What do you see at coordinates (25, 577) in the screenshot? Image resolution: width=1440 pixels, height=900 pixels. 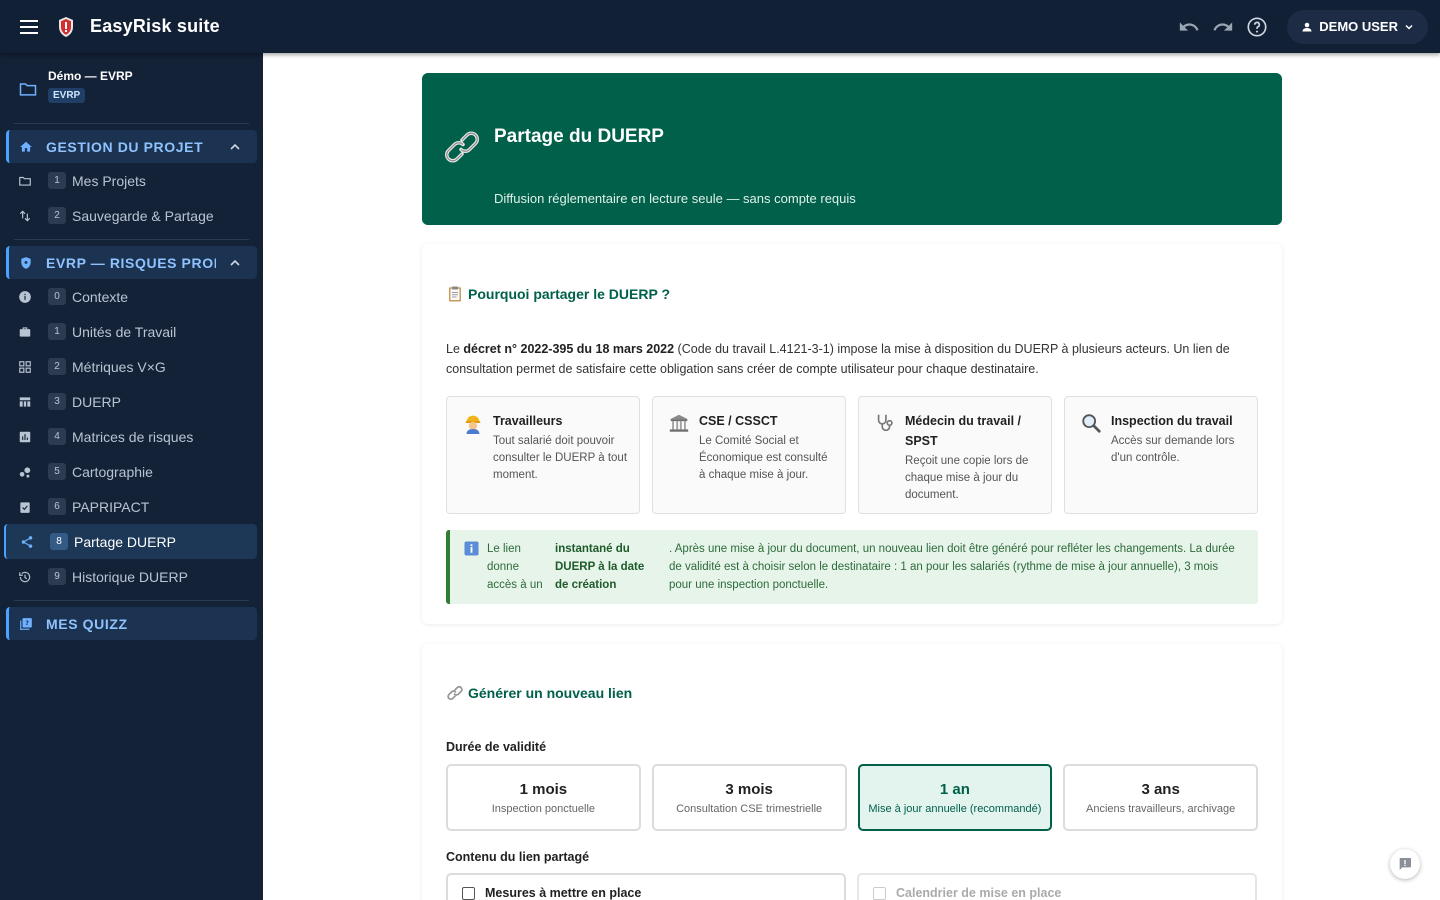 I see `history-icon` at bounding box center [25, 577].